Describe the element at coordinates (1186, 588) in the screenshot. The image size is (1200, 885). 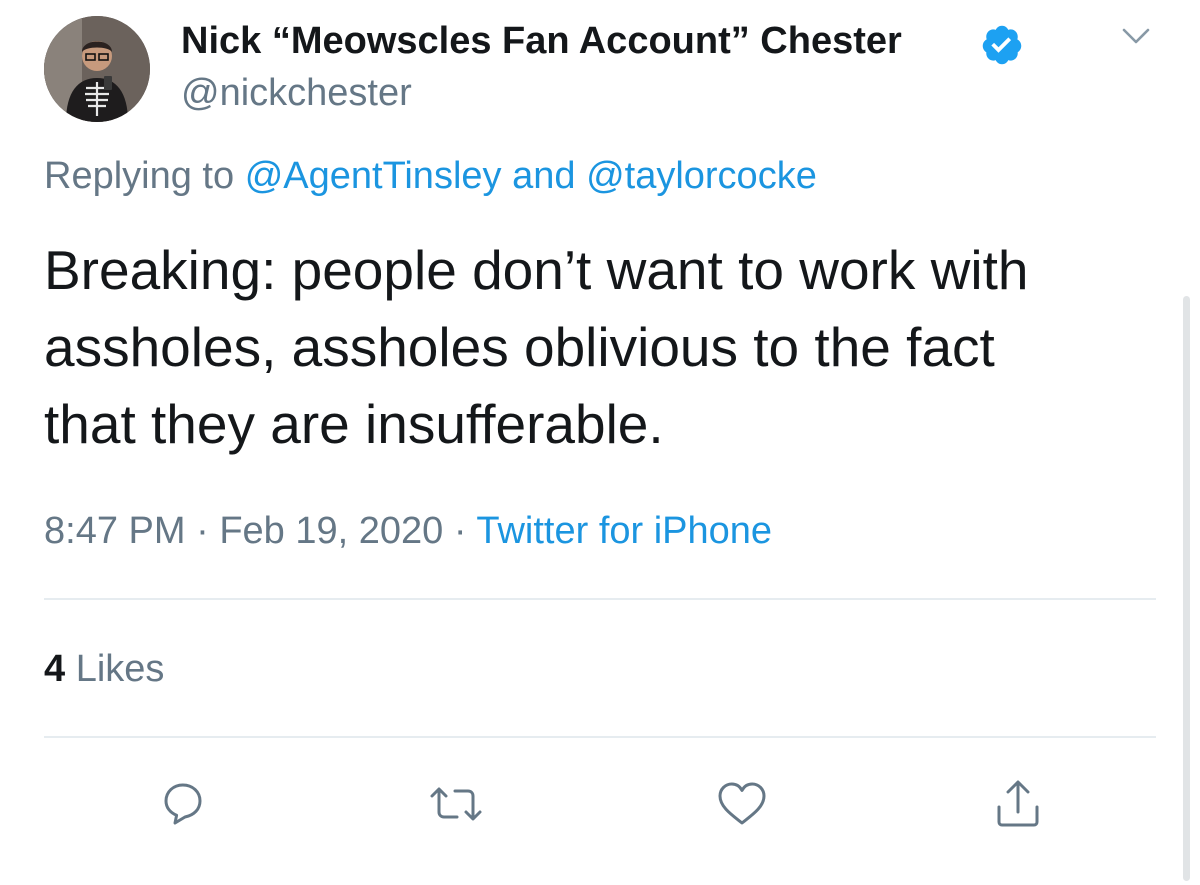
I see `scrollbar` at that location.